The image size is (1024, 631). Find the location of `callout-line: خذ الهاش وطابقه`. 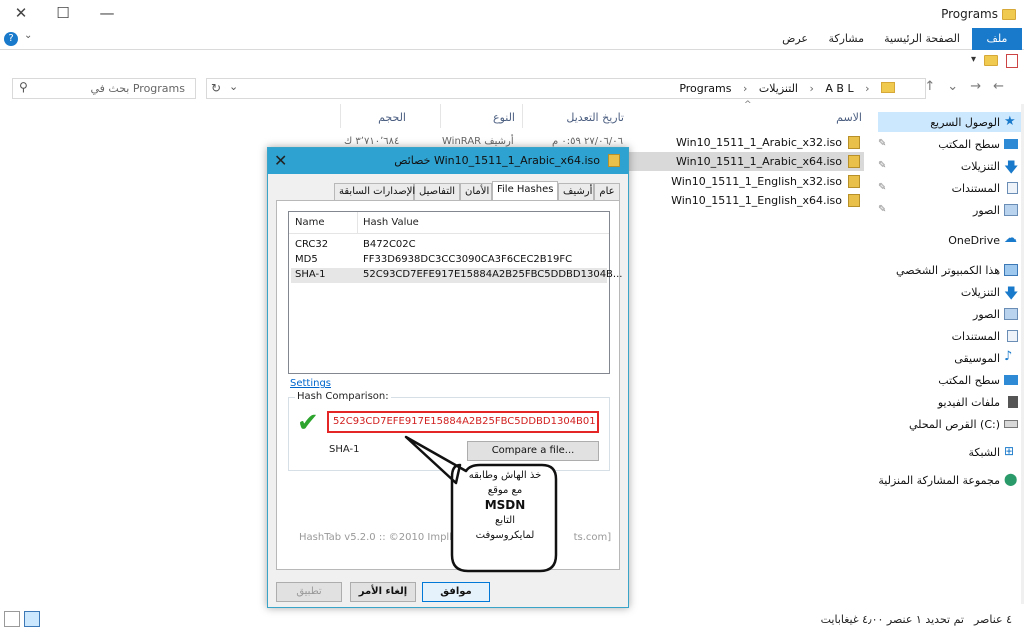

callout-line: خذ الهاش وطابقه is located at coordinates (505, 475).